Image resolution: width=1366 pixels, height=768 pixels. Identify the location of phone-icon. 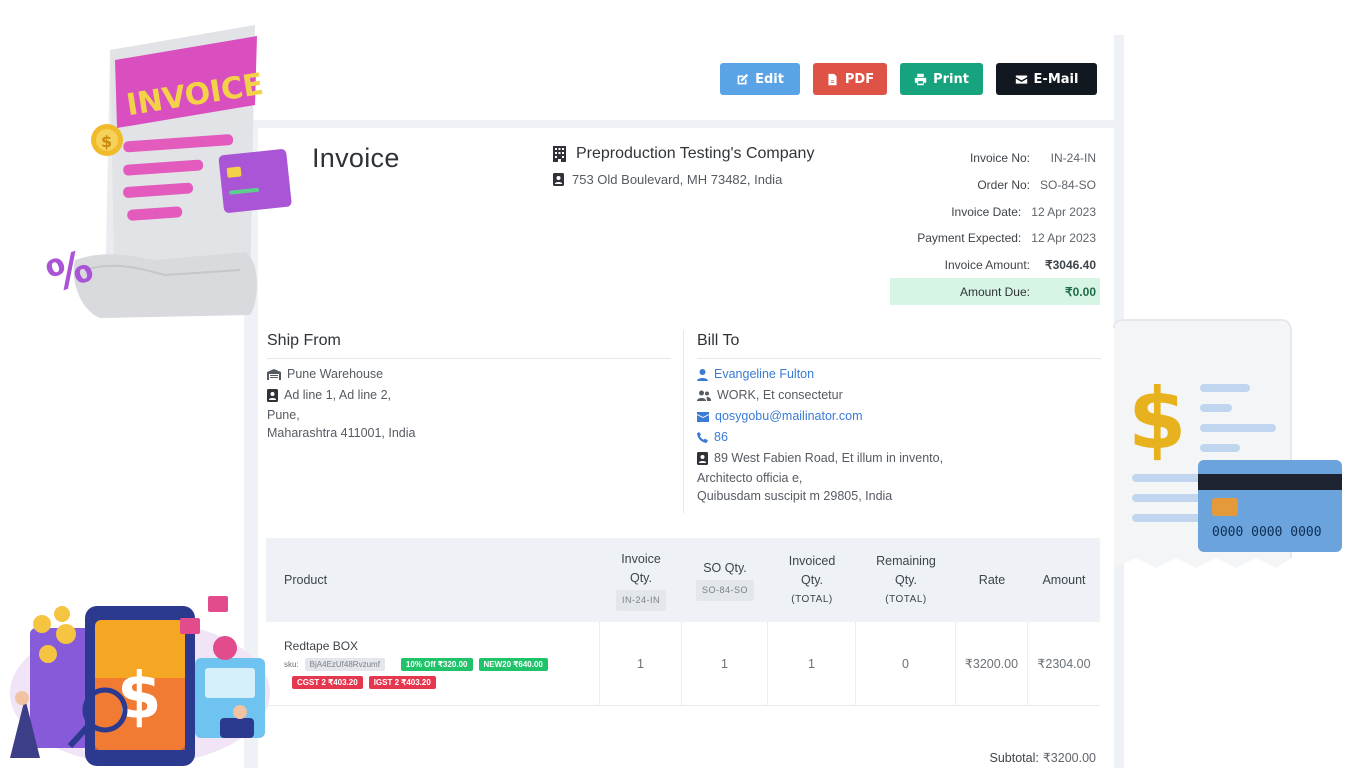
(702, 437).